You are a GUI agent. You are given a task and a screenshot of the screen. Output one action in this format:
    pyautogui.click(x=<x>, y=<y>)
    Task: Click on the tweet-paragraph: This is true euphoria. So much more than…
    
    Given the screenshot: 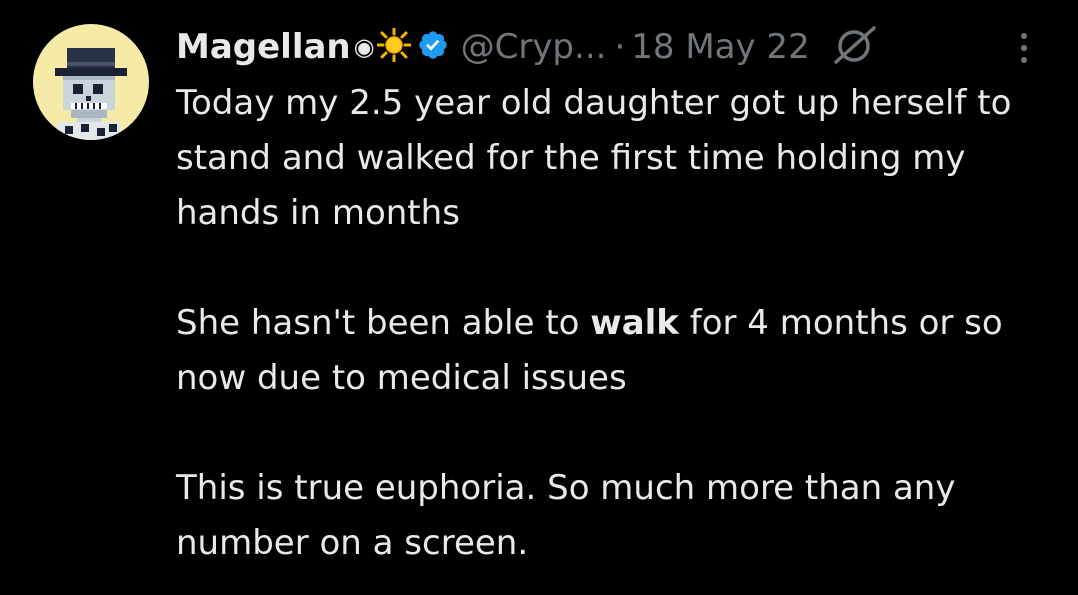 What is the action you would take?
    pyautogui.click(x=566, y=515)
    